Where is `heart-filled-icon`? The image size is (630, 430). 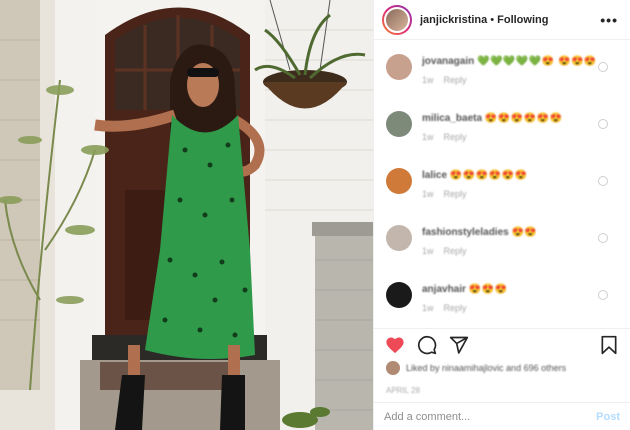 heart-filled-icon is located at coordinates (395, 345).